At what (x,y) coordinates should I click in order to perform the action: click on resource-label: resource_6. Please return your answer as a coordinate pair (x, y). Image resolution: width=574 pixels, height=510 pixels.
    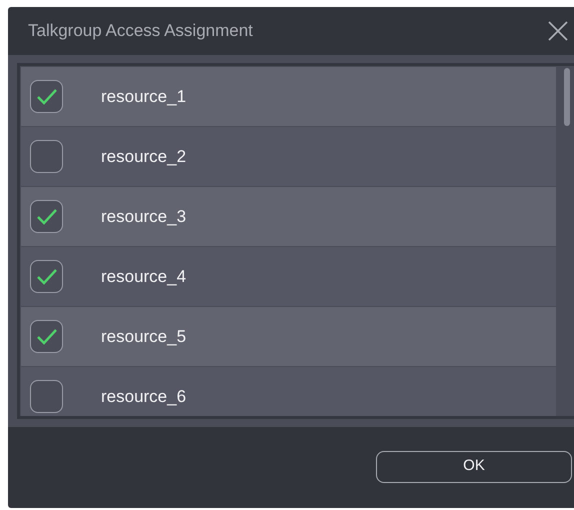
    Looking at the image, I should click on (143, 397).